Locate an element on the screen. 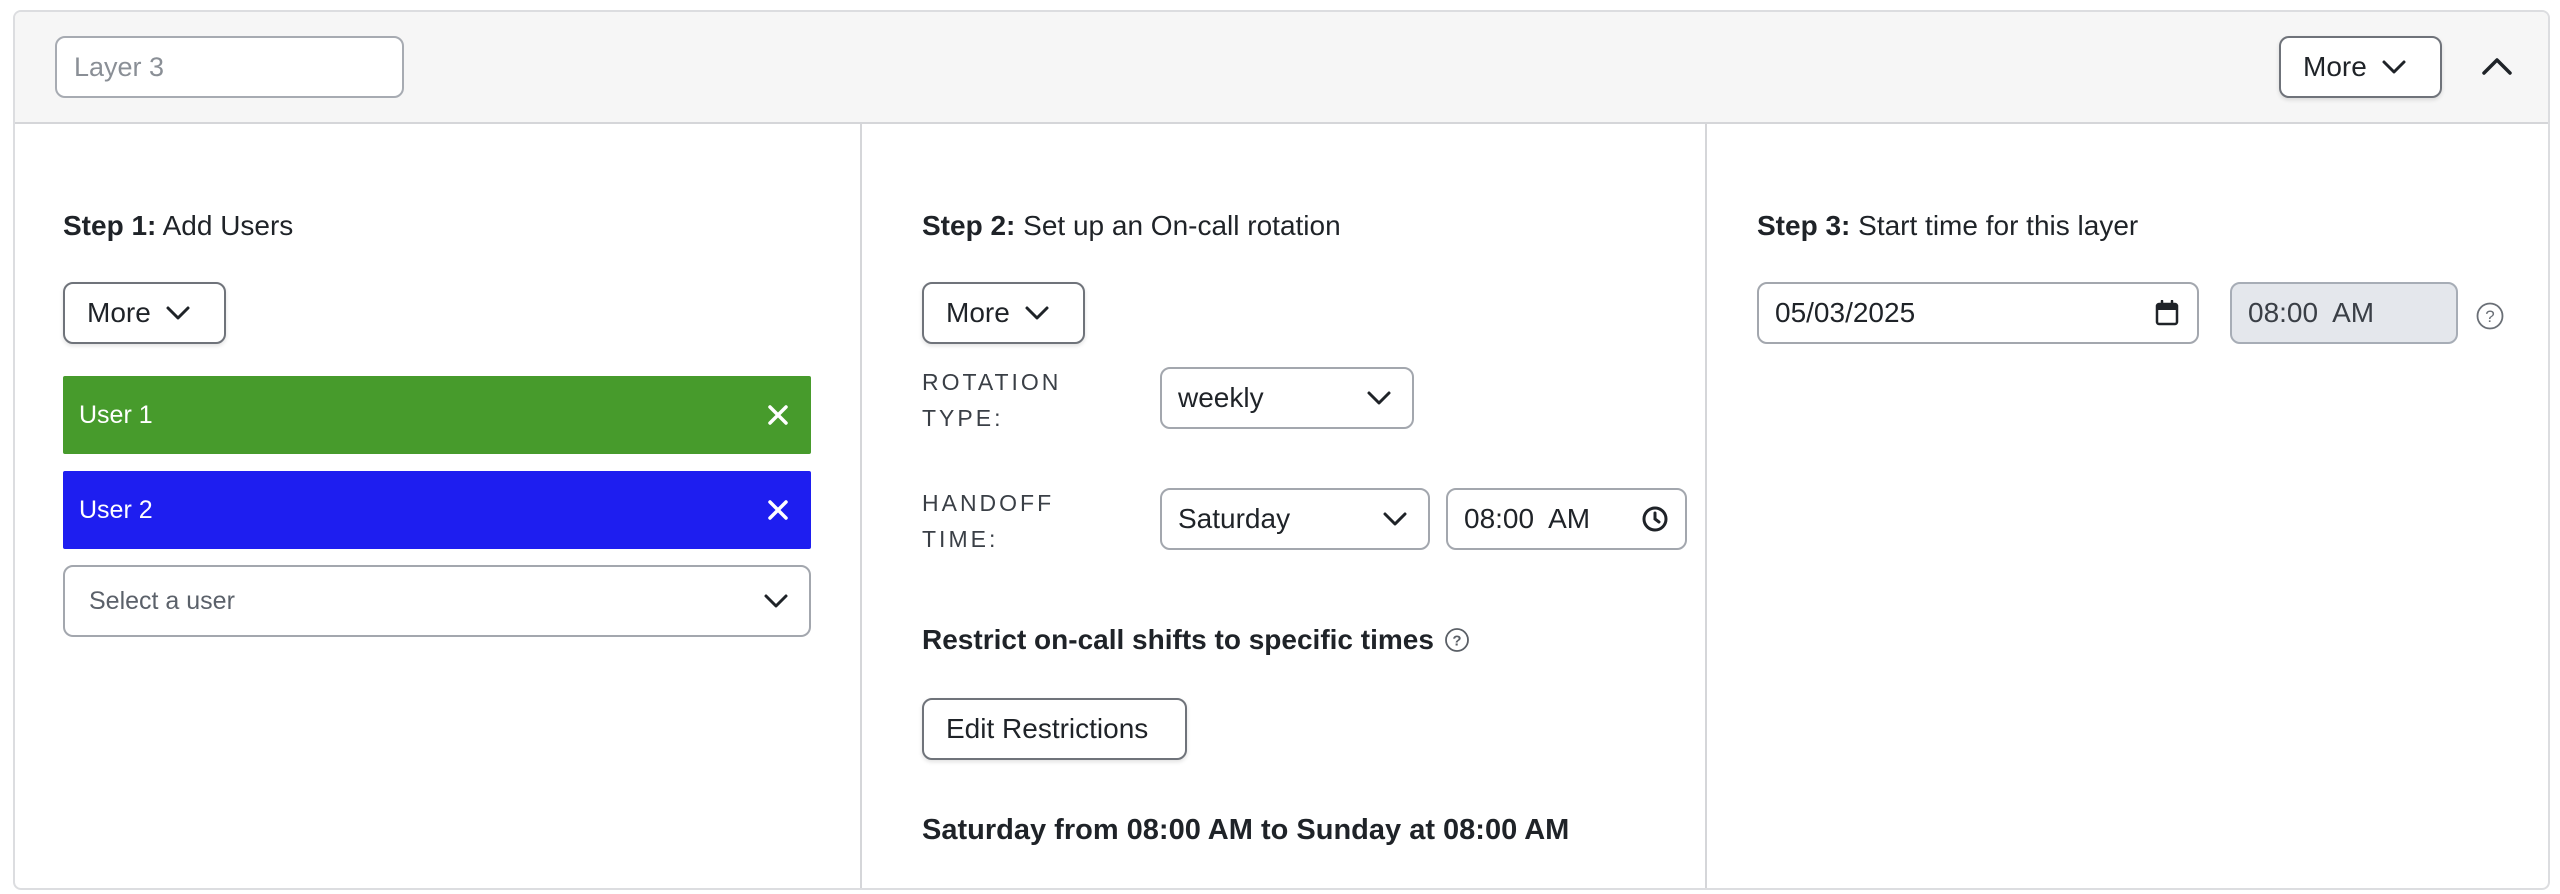 Image resolution: width=2560 pixels, height=894 pixels. step1-more-button: More is located at coordinates (144, 313).